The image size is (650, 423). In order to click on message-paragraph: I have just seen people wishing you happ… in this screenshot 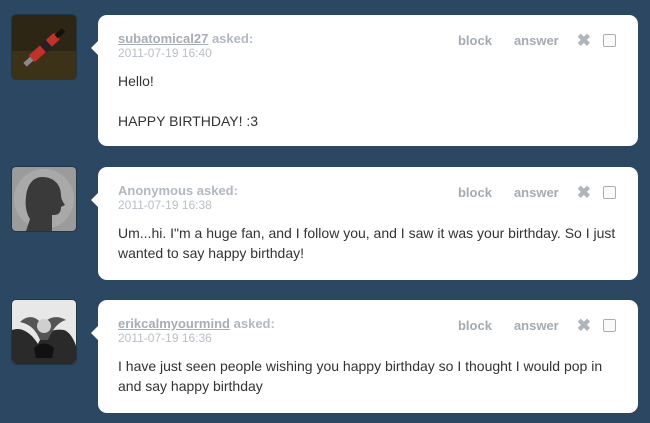, I will do `click(360, 376)`.